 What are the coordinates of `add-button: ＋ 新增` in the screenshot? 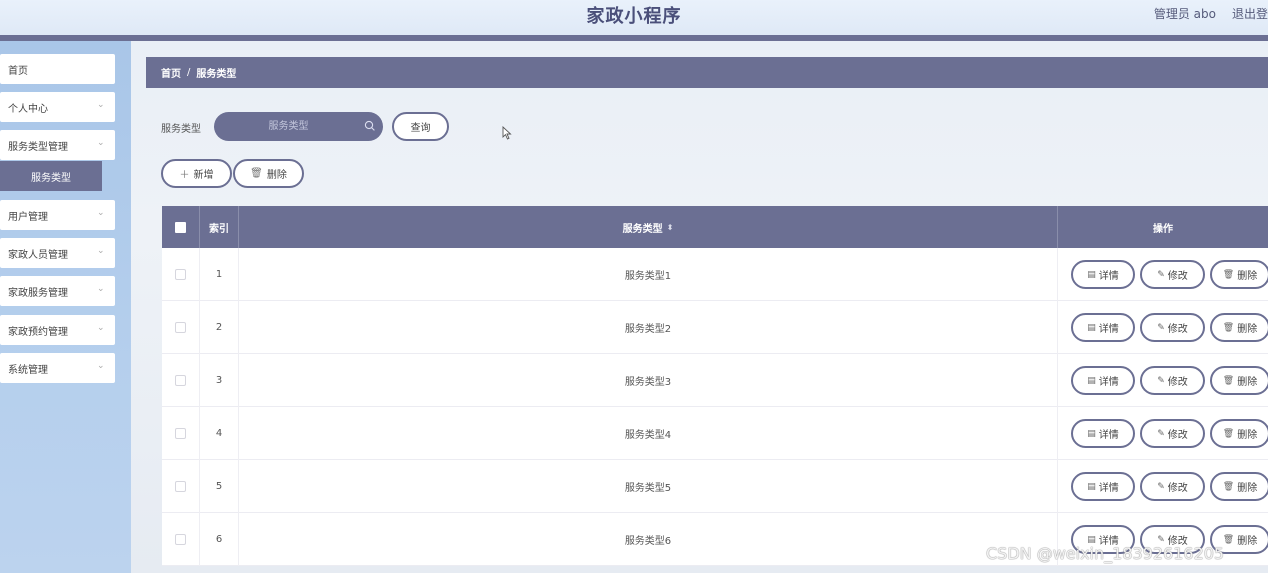 It's located at (196, 173).